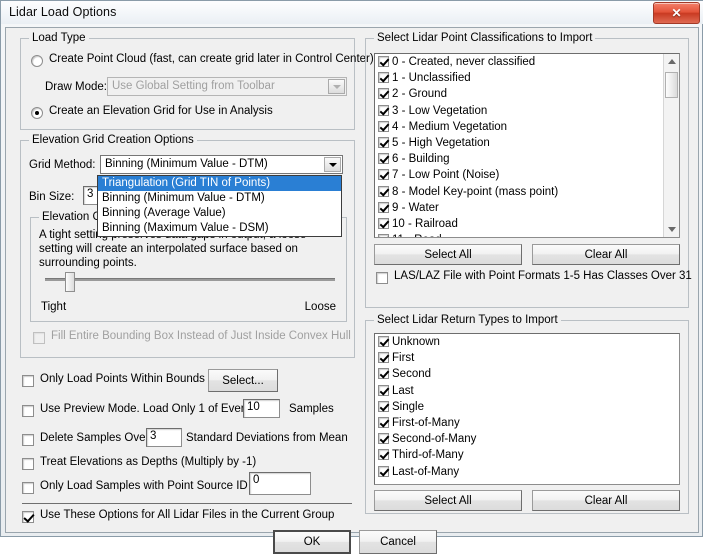  Describe the element at coordinates (671, 61) in the screenshot. I see `scroll-up-arrow-icon` at that location.